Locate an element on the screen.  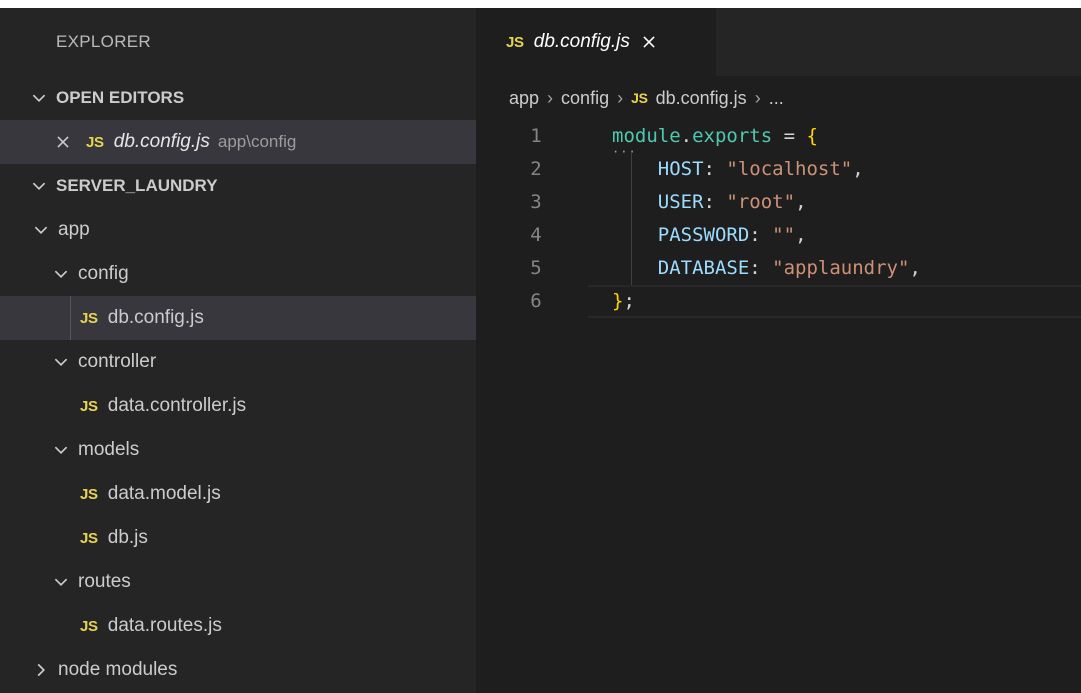
tree-item-label: data.routes.js is located at coordinates (164, 625).